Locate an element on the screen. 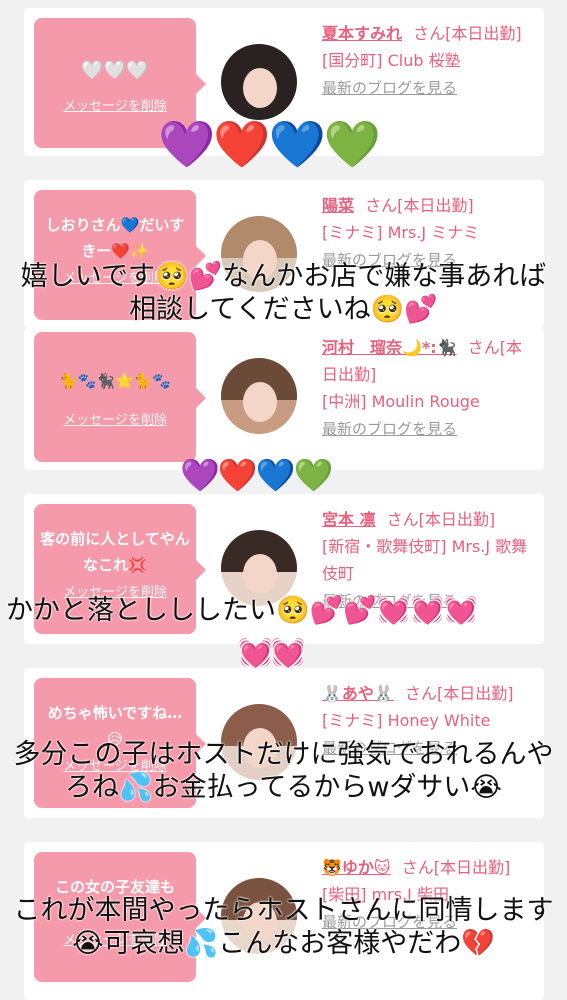 The width and height of the screenshot is (567, 1000). cast-name-link: 宮本 凛 is located at coordinates (349, 519).